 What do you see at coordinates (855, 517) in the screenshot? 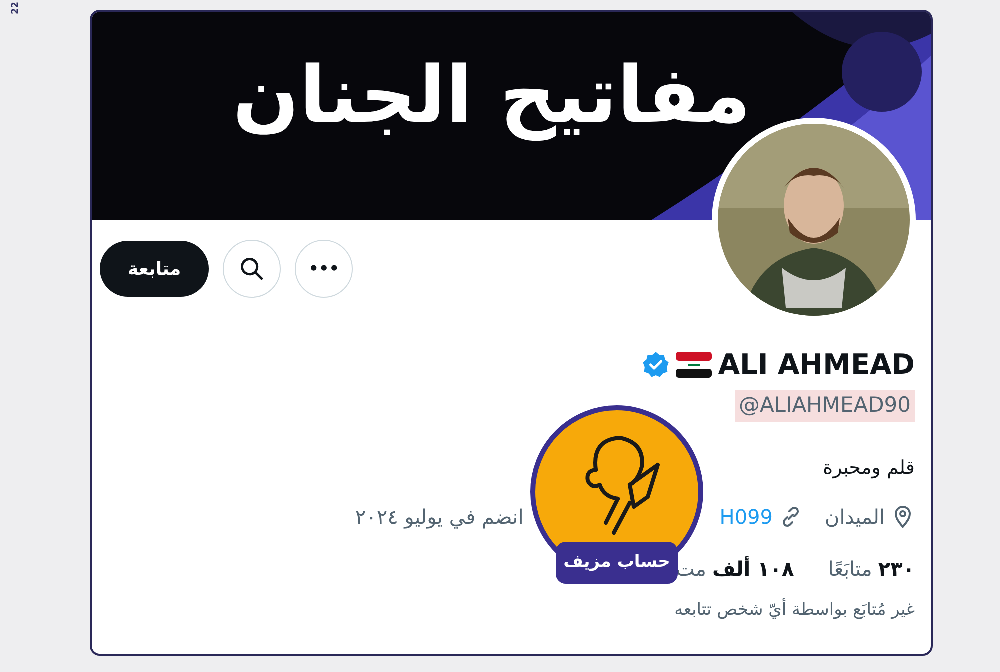
I see `location-text: الميدان` at bounding box center [855, 517].